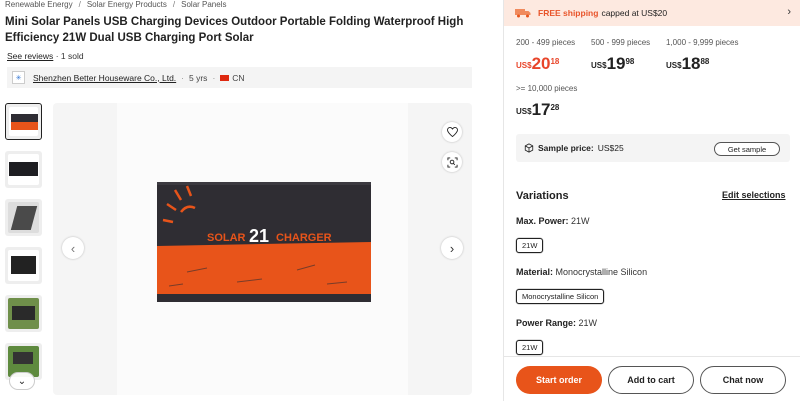 The height and width of the screenshot is (401, 800). I want to click on supplier-country: CN, so click(238, 77).